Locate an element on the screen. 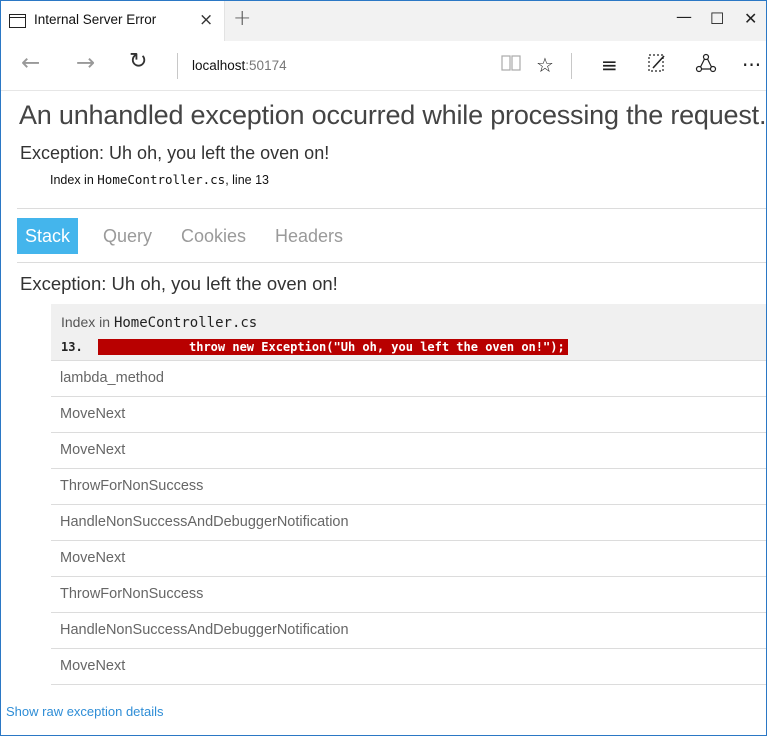 Image resolution: width=767 pixels, height=736 pixels. address-bar: localhost:50174 is located at coordinates (239, 65).